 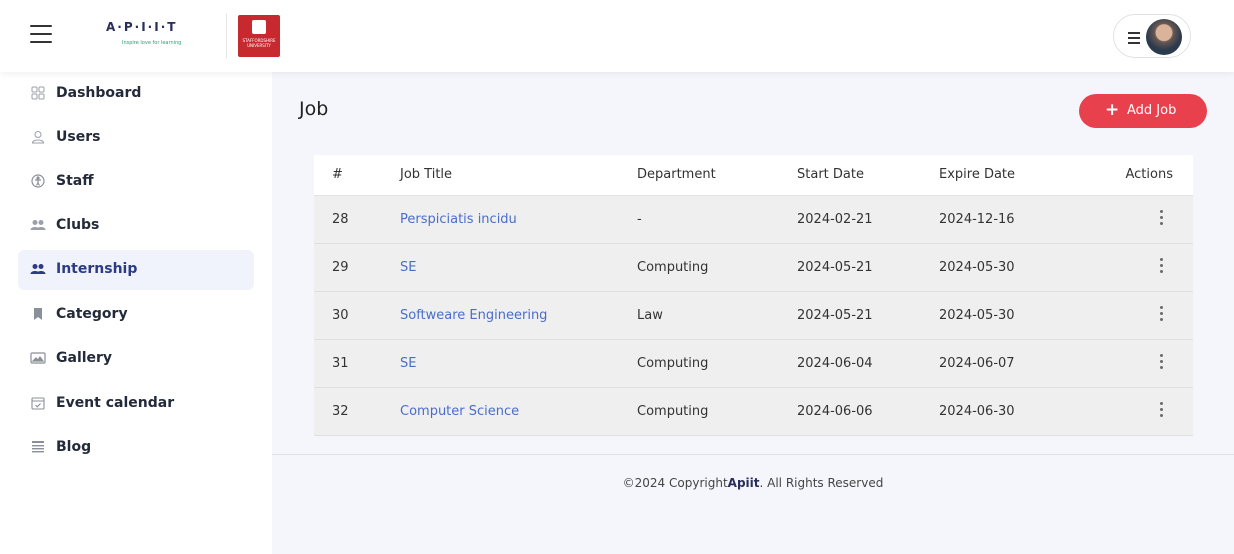 I want to click on cell-department: Law, so click(x=650, y=315).